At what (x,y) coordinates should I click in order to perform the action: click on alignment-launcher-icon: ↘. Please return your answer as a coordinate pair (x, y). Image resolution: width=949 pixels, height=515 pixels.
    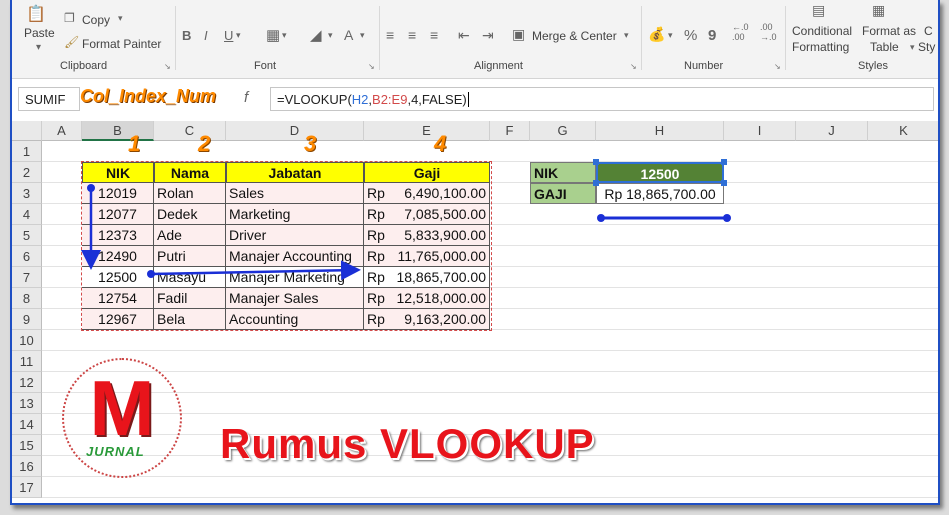
    Looking at the image, I should click on (633, 66).